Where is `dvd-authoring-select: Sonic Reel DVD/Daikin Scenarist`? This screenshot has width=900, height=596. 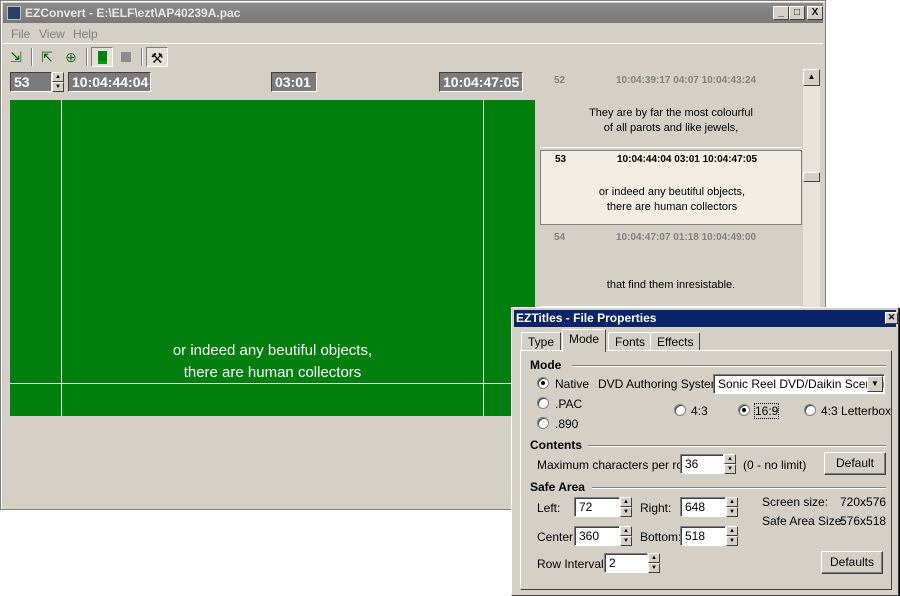
dvd-authoring-select: Sonic Reel DVD/Daikin Scenarist is located at coordinates (799, 384).